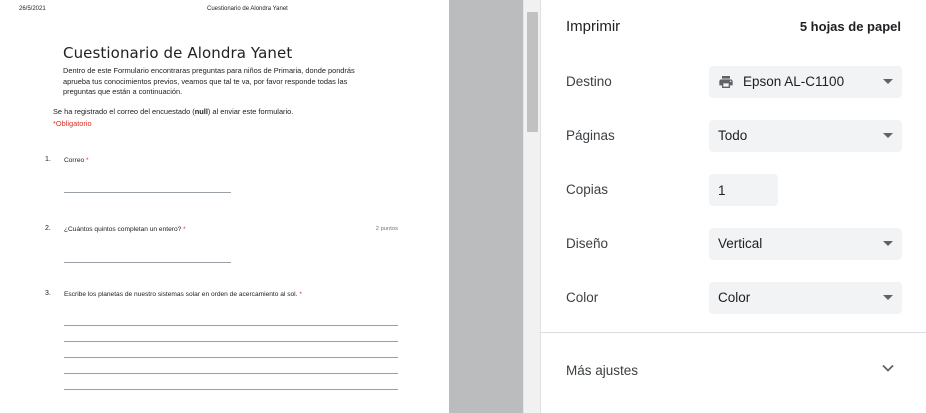 The image size is (926, 413). What do you see at coordinates (733, 135) in the screenshot?
I see `pages-value: Todo` at bounding box center [733, 135].